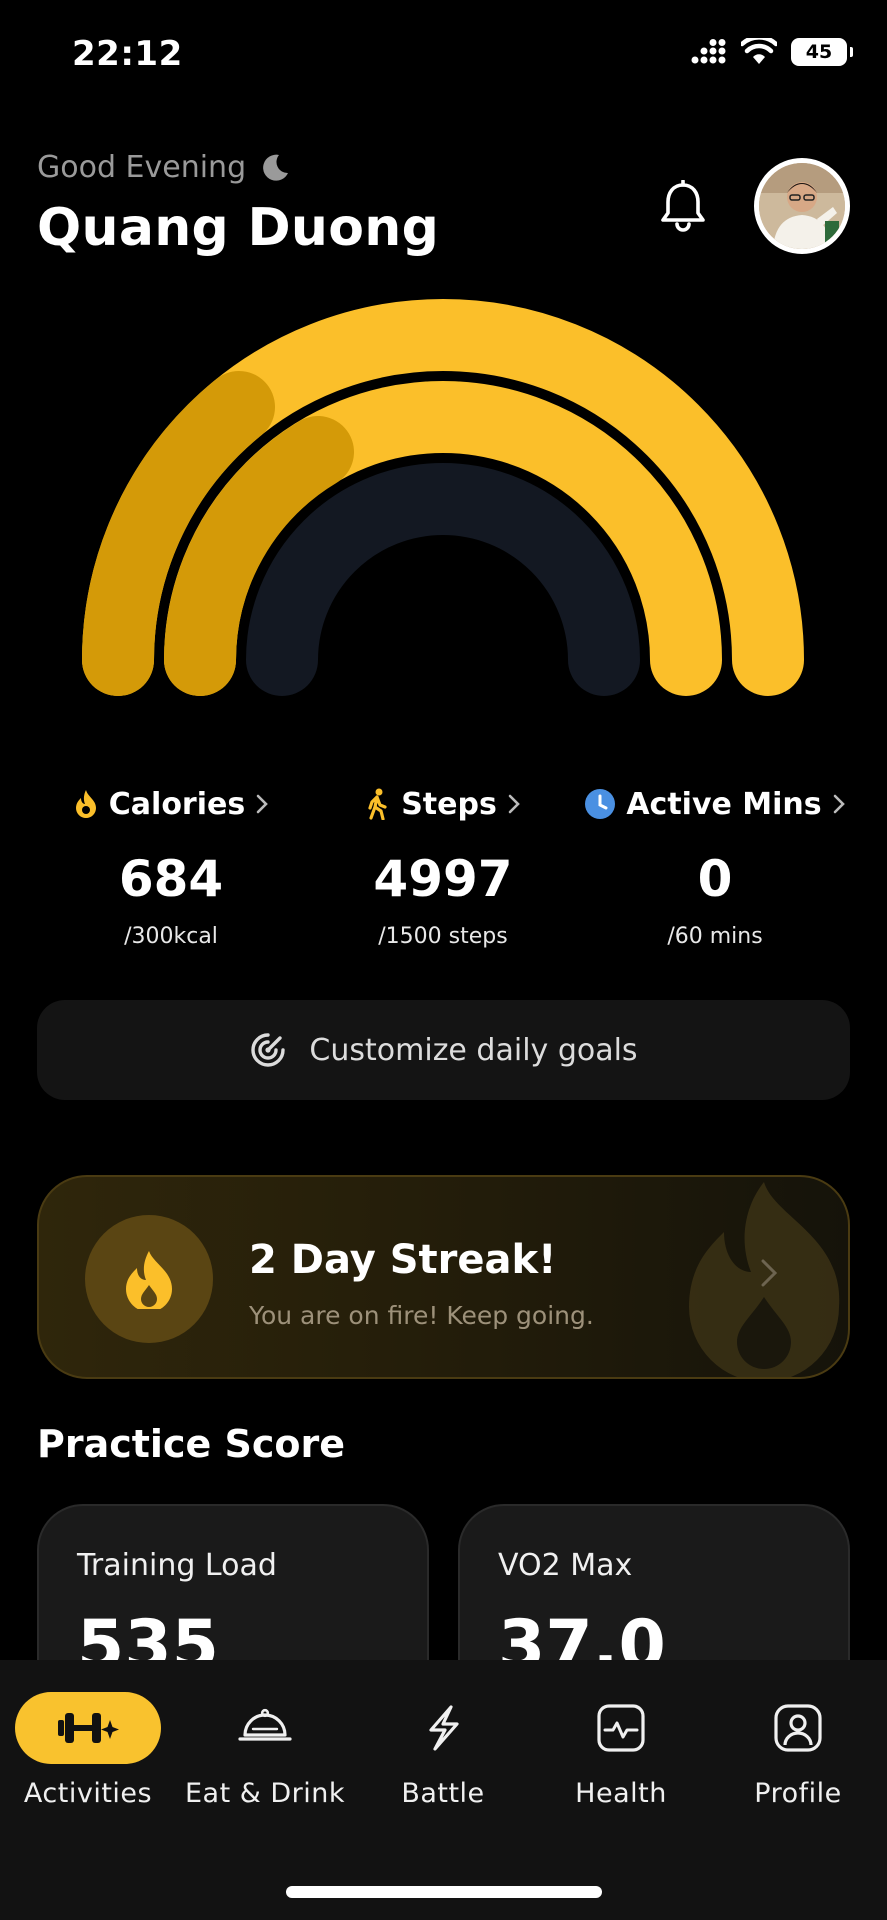 The image size is (887, 1920). I want to click on calories-label: Calories, so click(177, 804).